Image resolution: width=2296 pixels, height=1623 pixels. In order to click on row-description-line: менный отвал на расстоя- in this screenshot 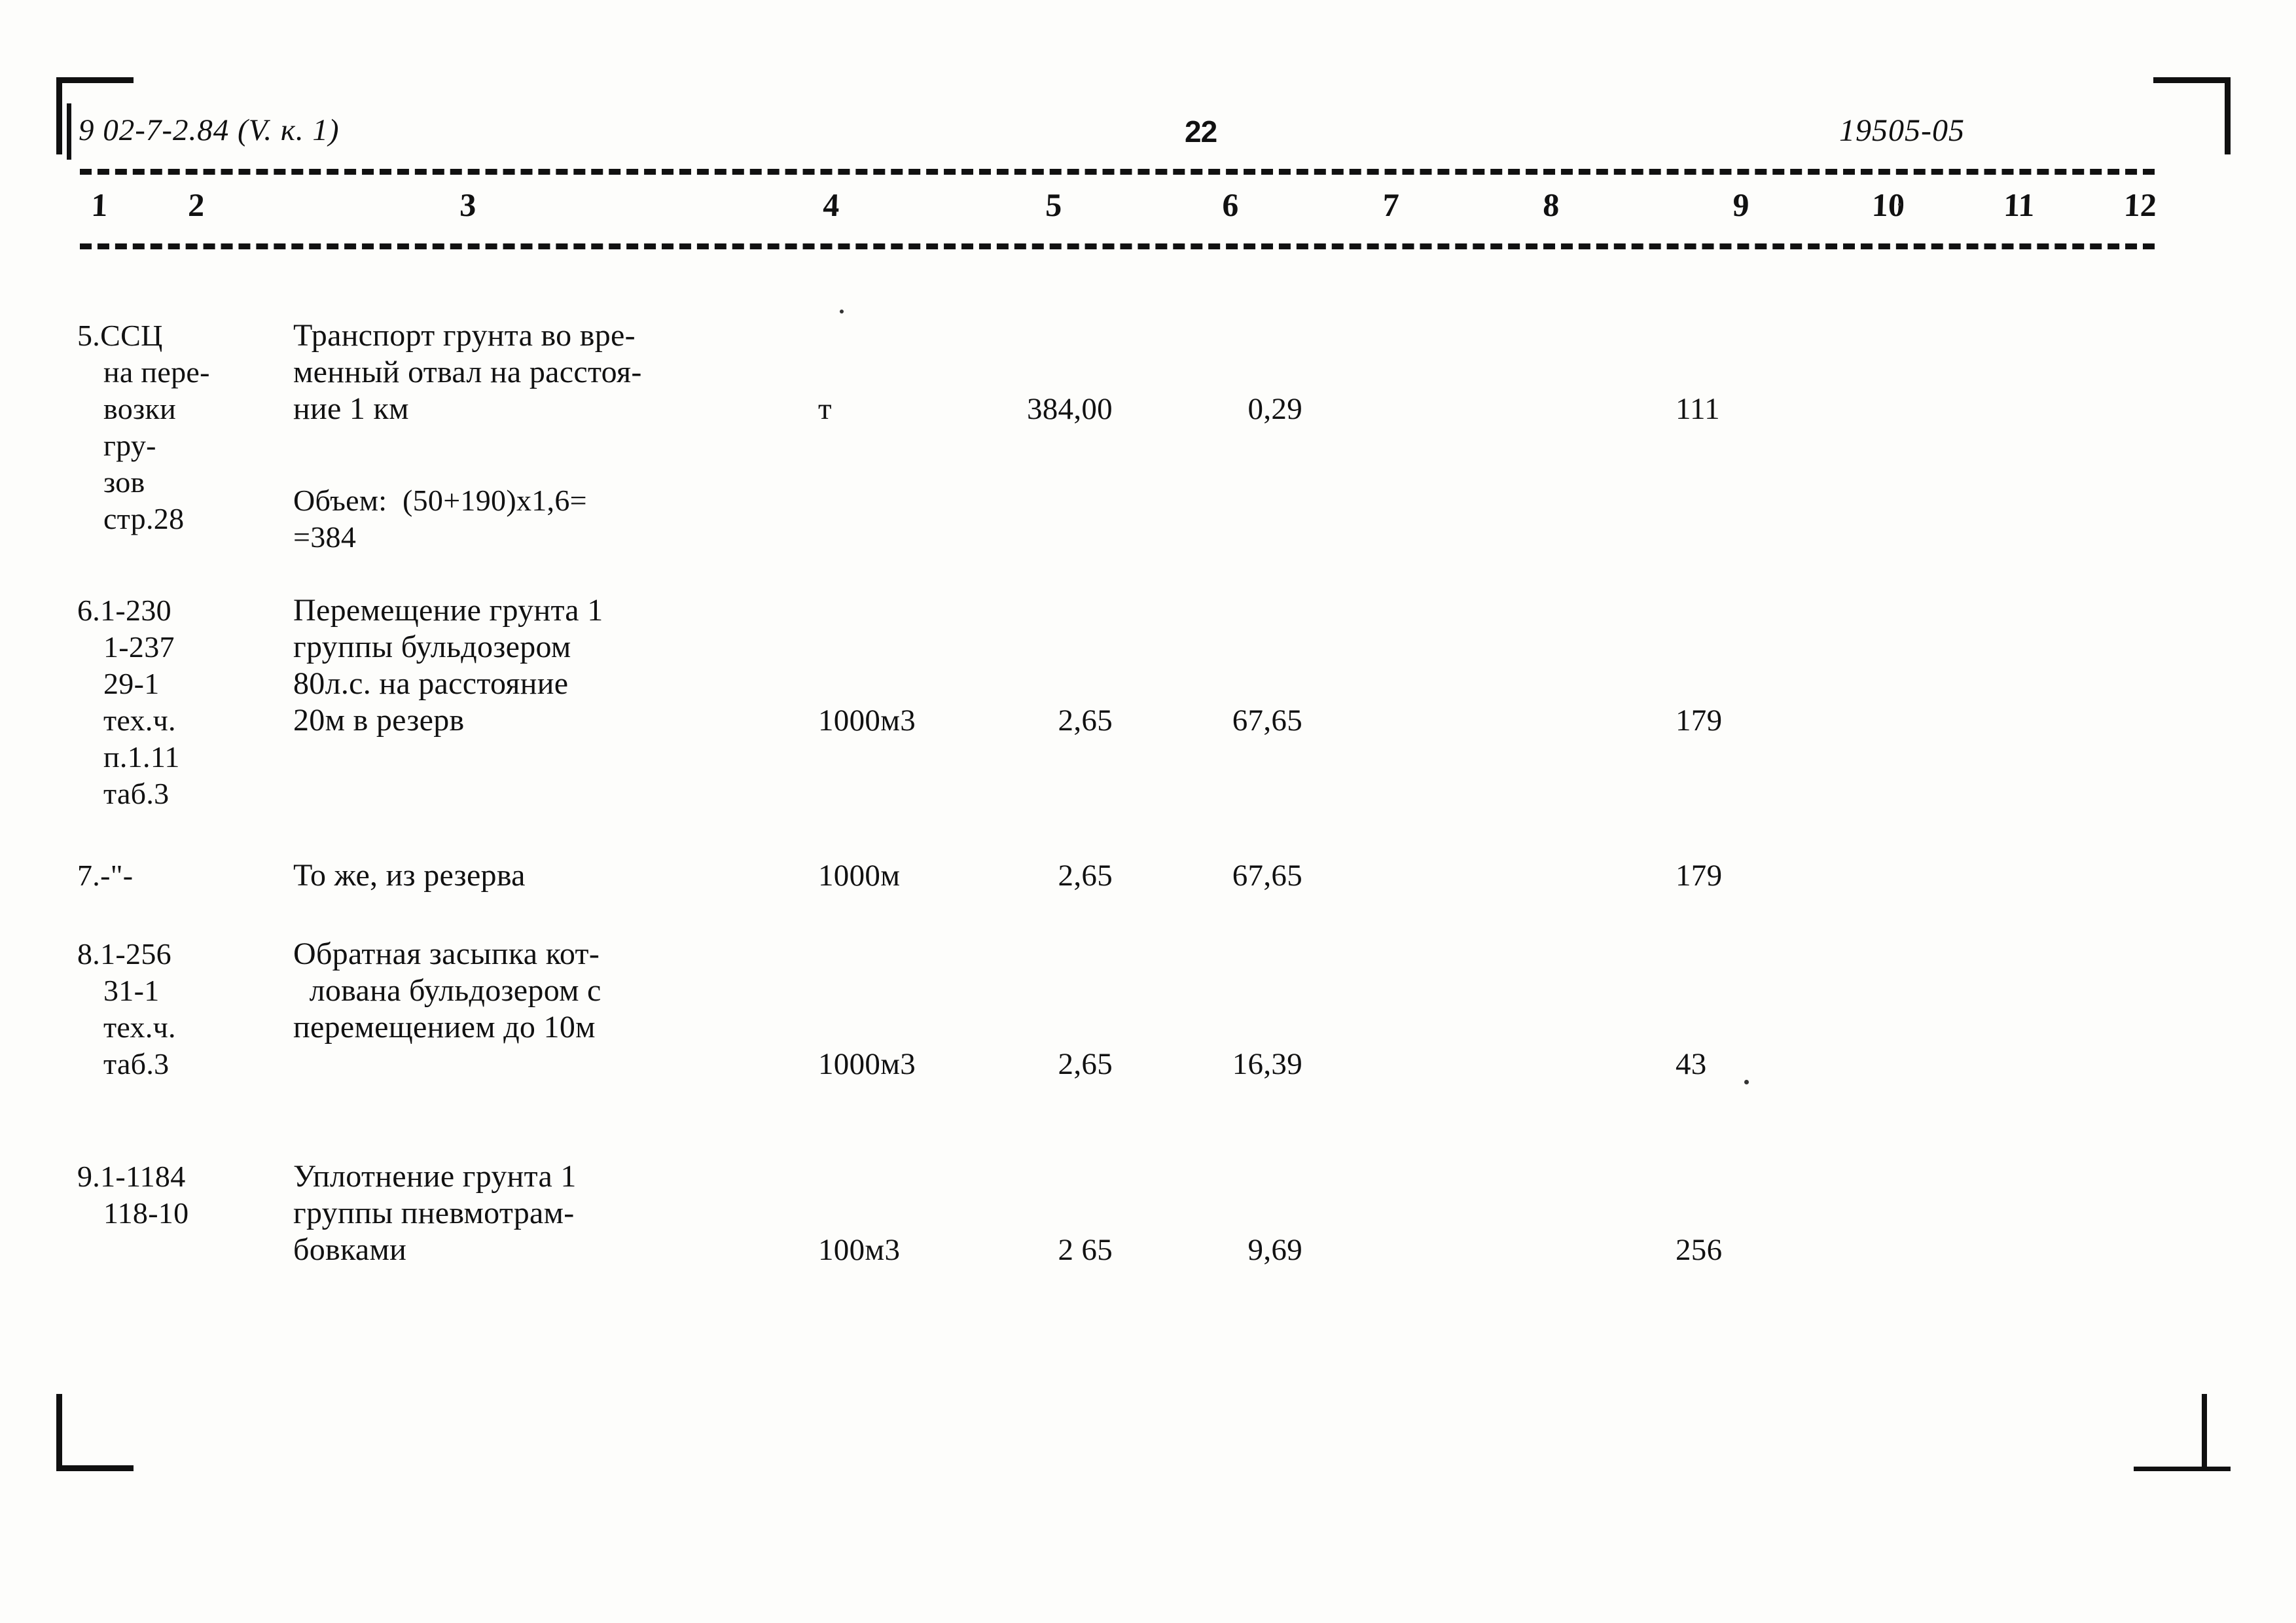, I will do `click(467, 372)`.